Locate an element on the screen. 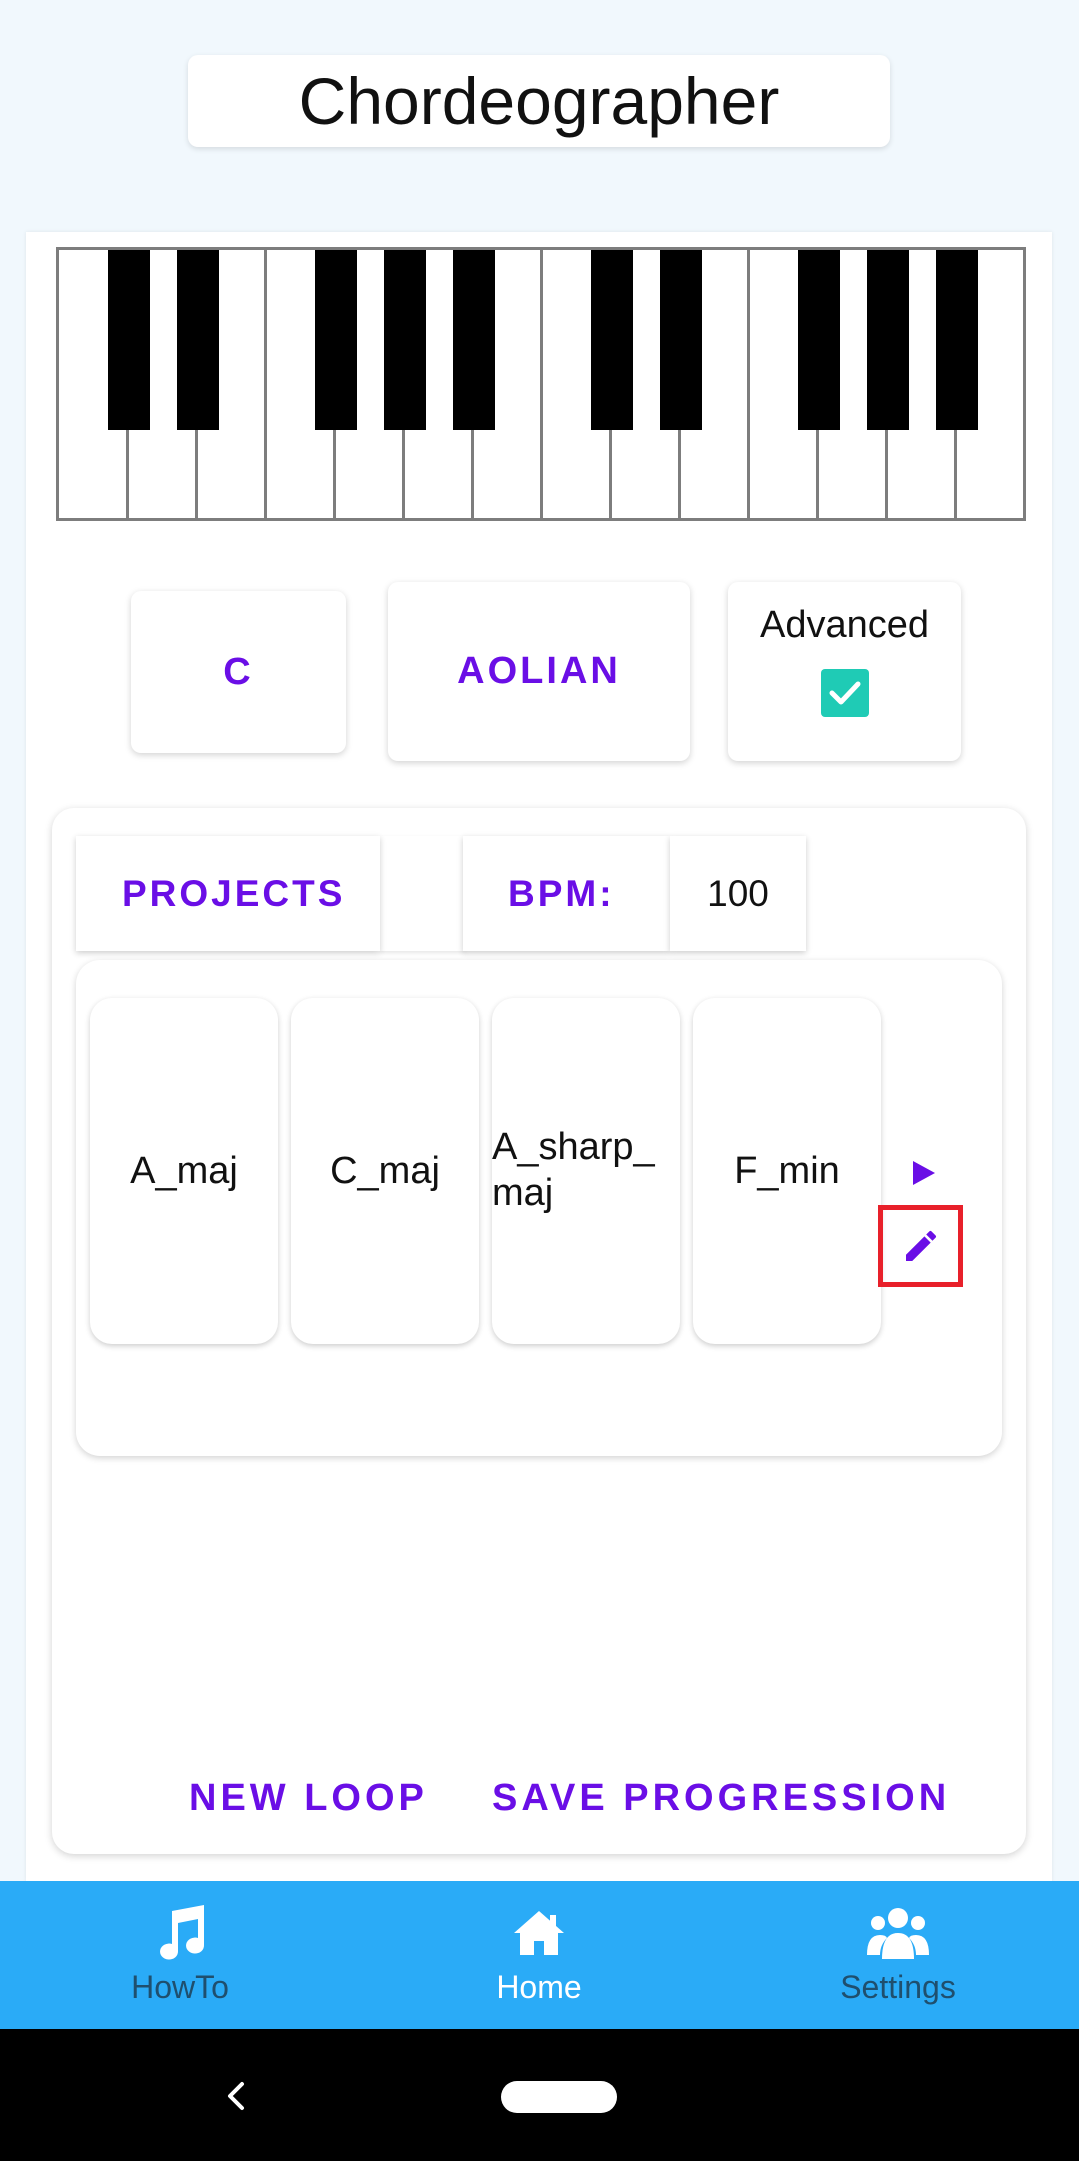  projects-tab-label: PROJECTS is located at coordinates (234, 893).